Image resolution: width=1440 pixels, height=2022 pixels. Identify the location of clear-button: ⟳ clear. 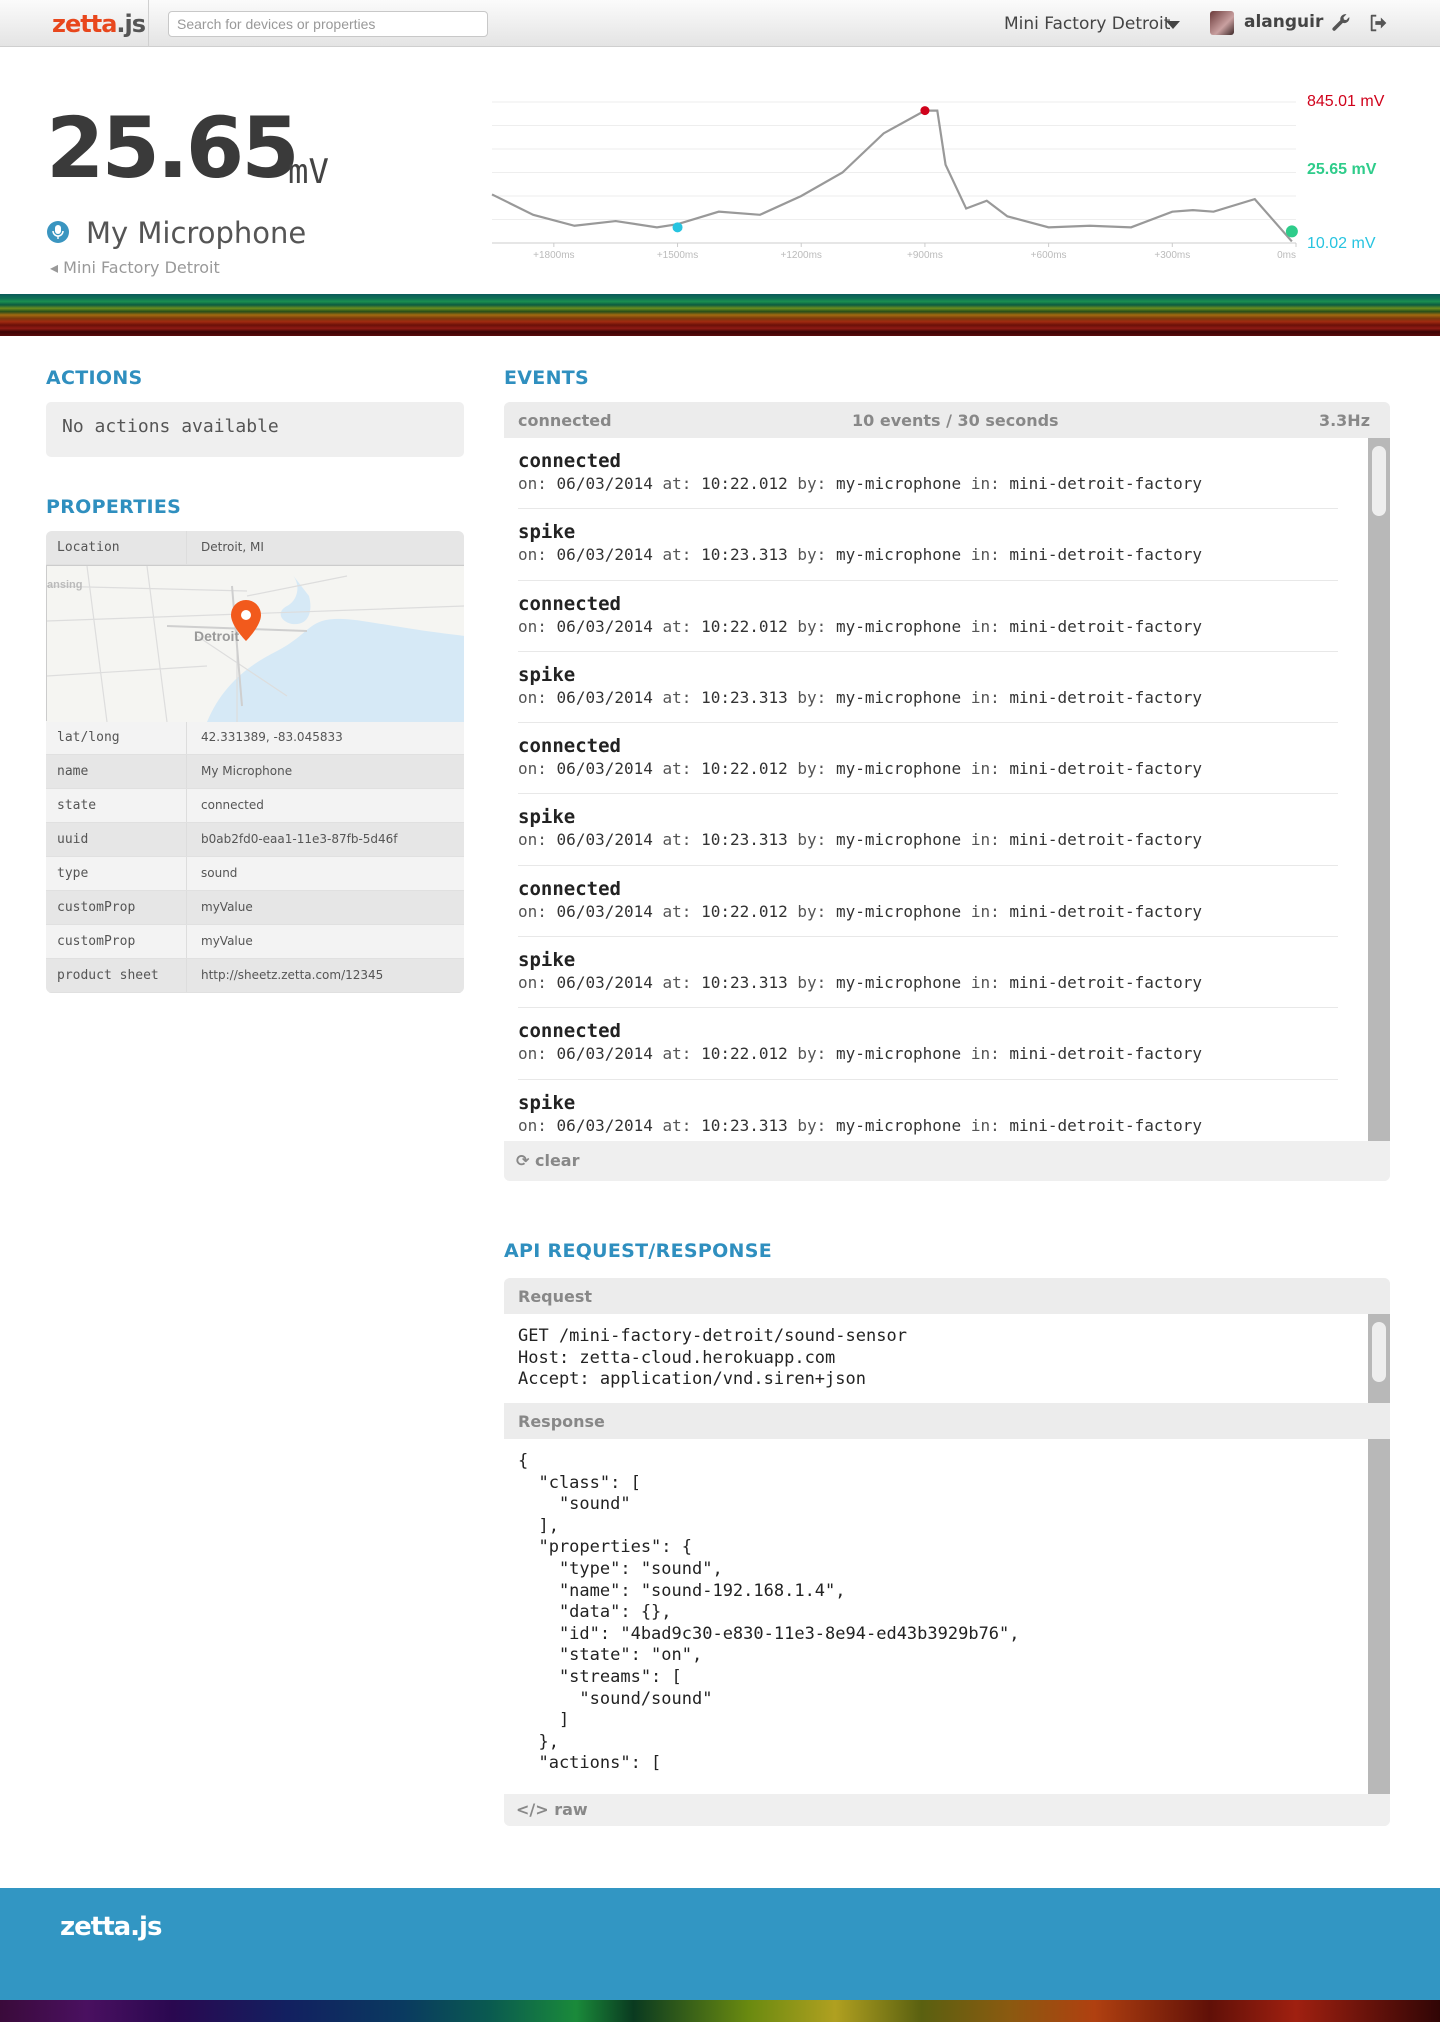
(548, 1160).